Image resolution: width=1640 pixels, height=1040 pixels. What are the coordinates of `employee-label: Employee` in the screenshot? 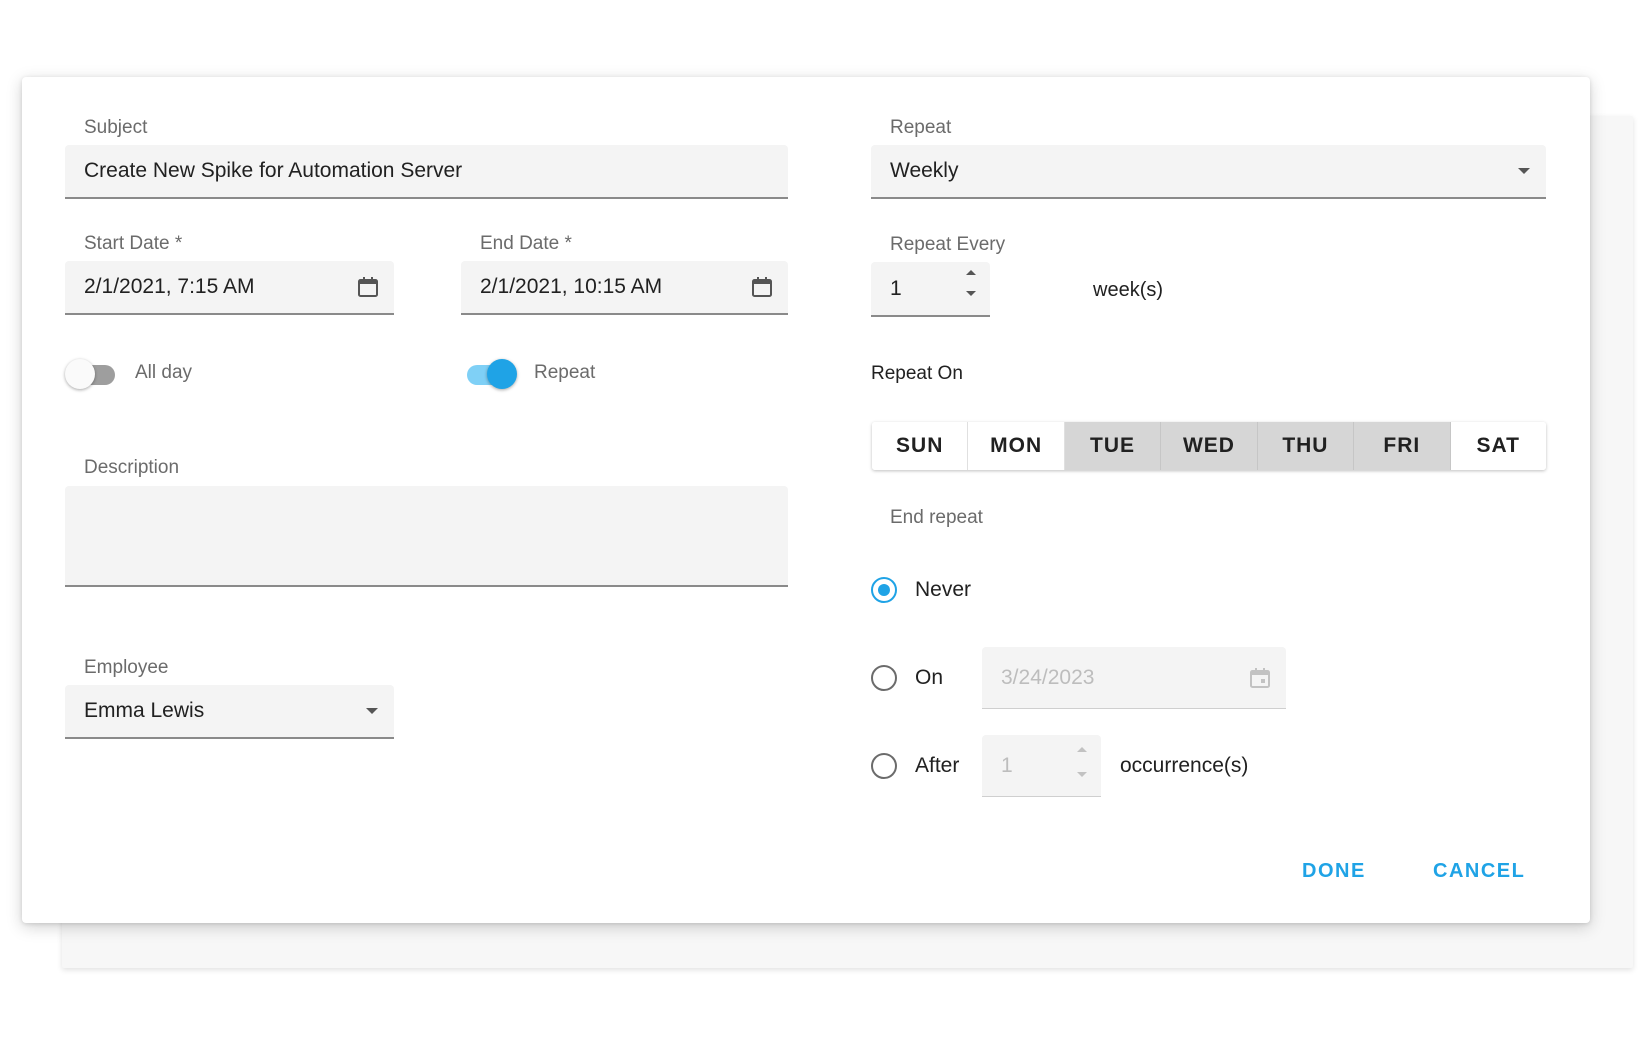 It's located at (126, 667).